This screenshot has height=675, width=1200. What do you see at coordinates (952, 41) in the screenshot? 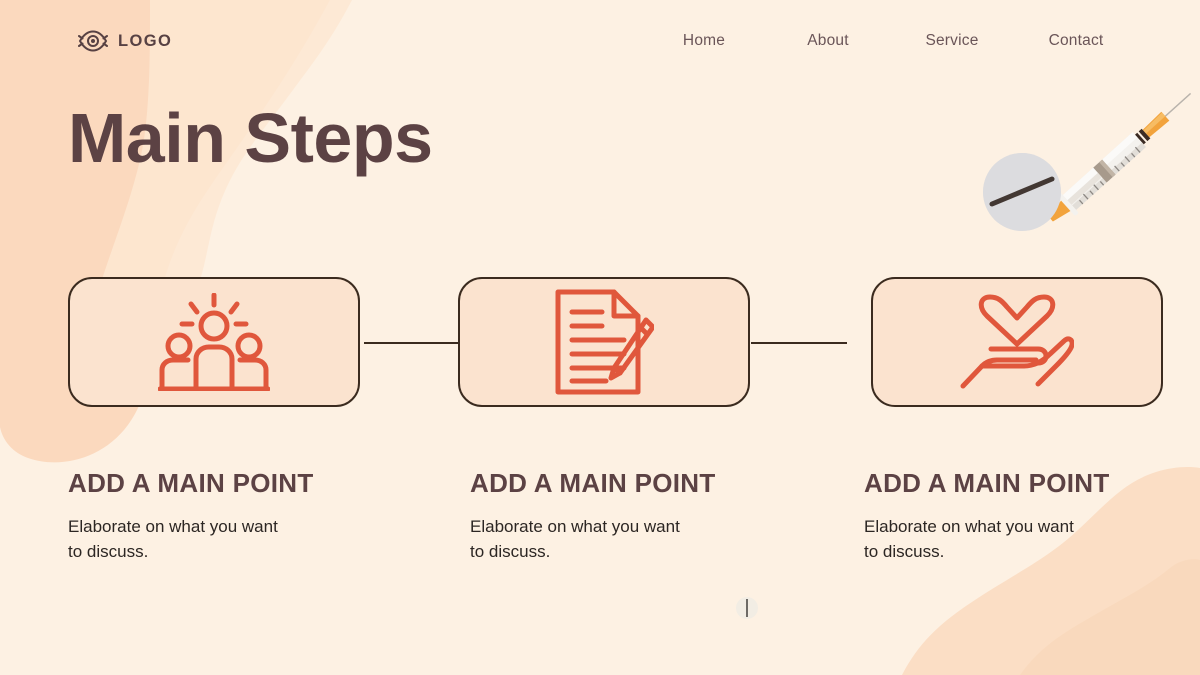
I see `nav-item-service: Service` at bounding box center [952, 41].